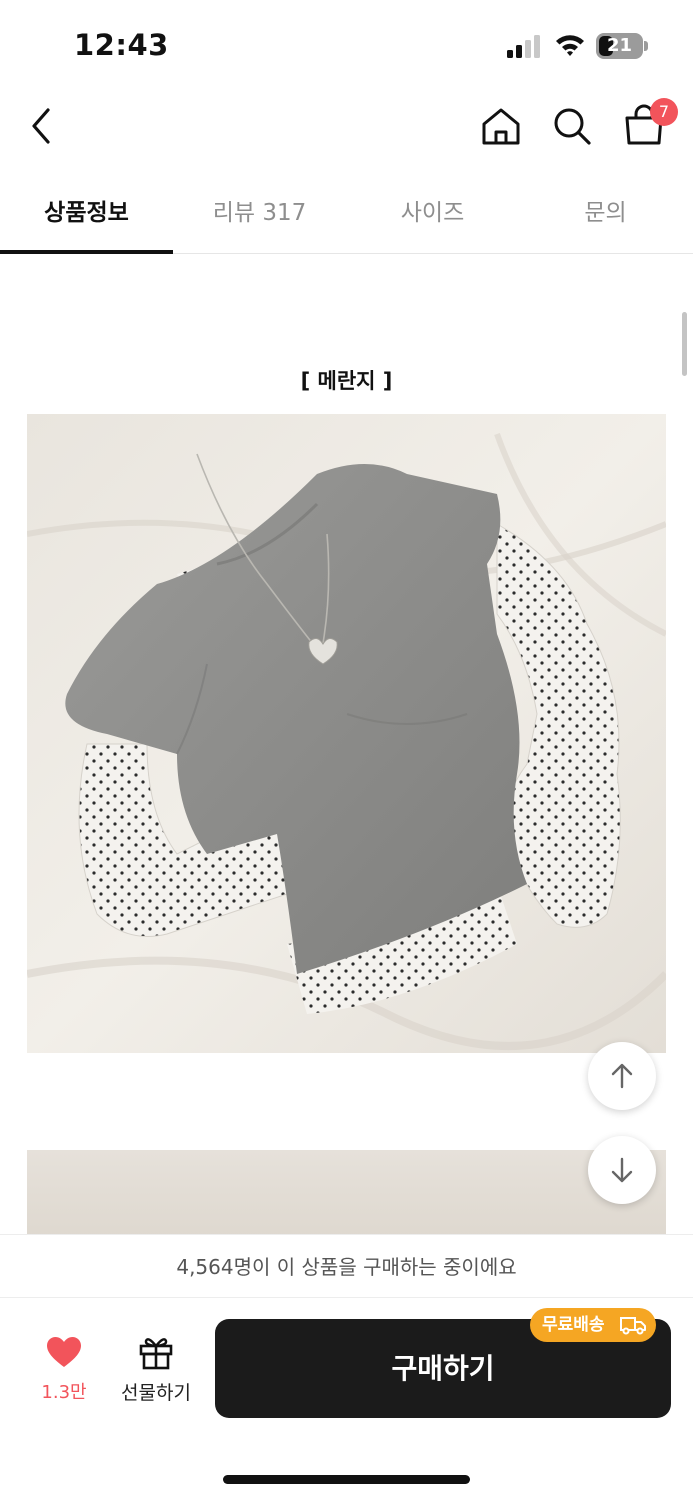  Describe the element at coordinates (523, 46) in the screenshot. I see `cellular-signal-icon` at that location.